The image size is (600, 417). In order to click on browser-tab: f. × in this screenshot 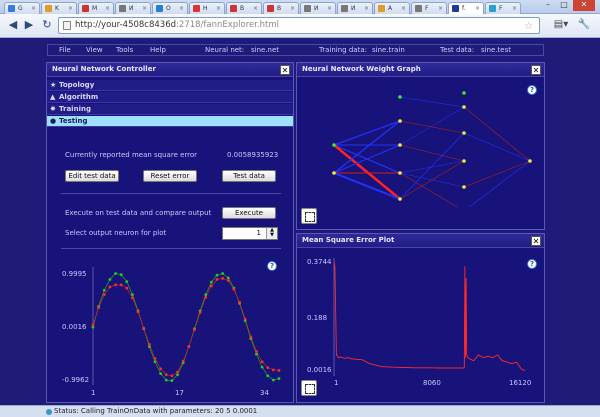, I will do `click(466, 8)`.